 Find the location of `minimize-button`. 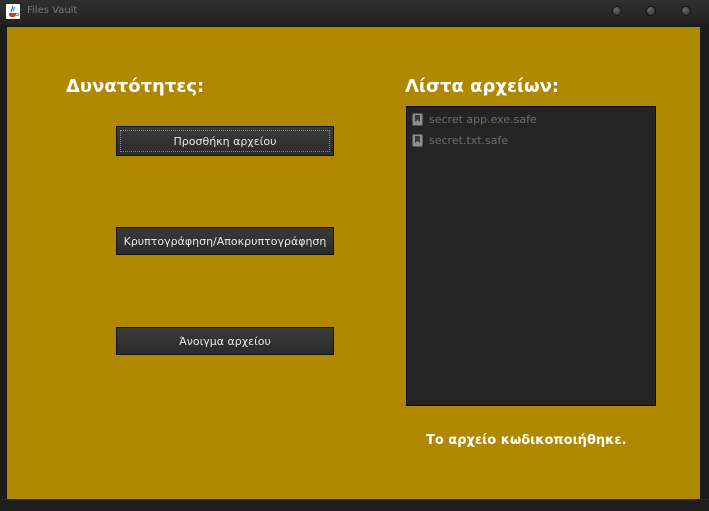

minimize-button is located at coordinates (617, 11).